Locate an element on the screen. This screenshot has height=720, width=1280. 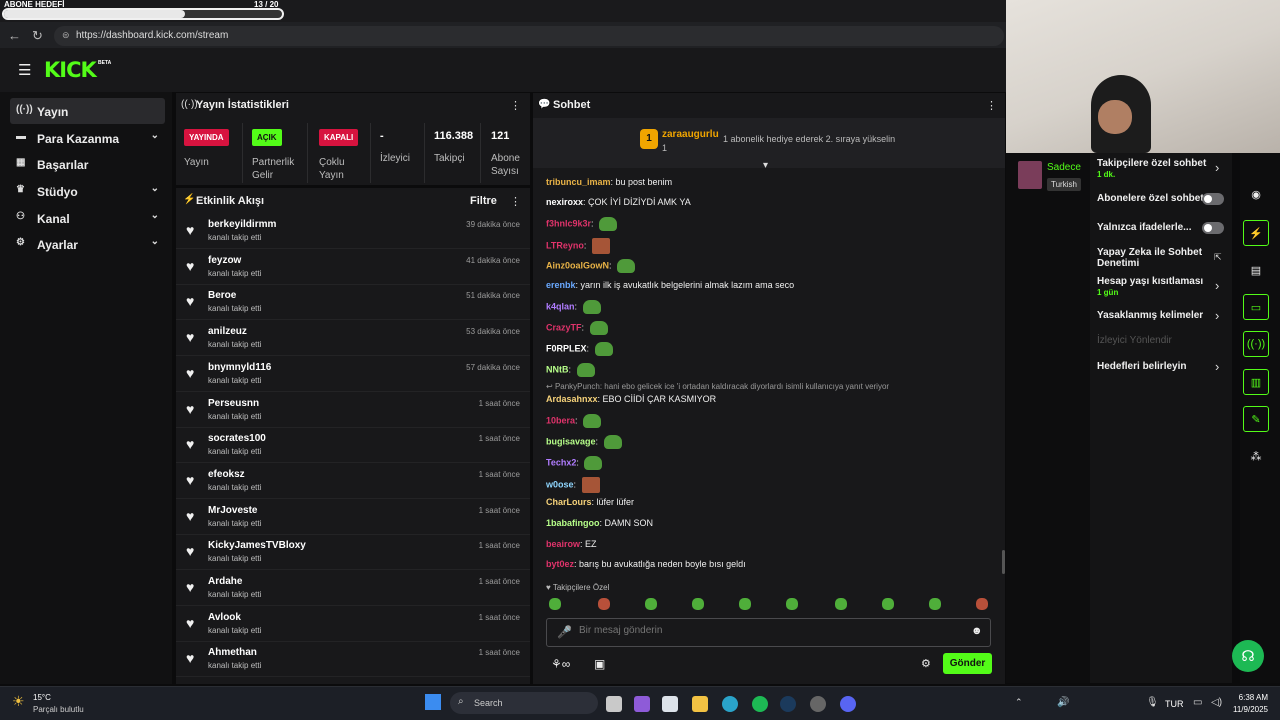
layout-icon: ▥ is located at coordinates (1256, 382).